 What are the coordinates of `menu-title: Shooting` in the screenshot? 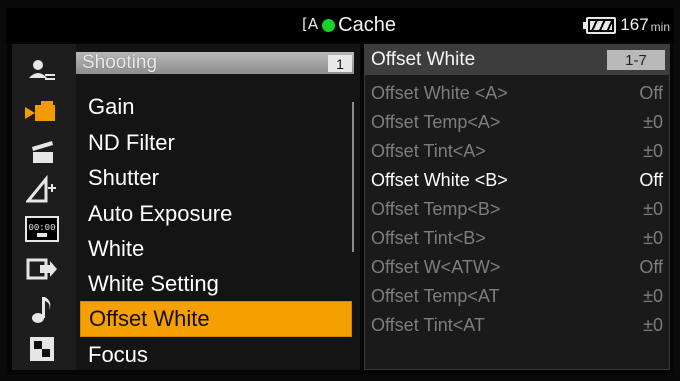 It's located at (120, 62).